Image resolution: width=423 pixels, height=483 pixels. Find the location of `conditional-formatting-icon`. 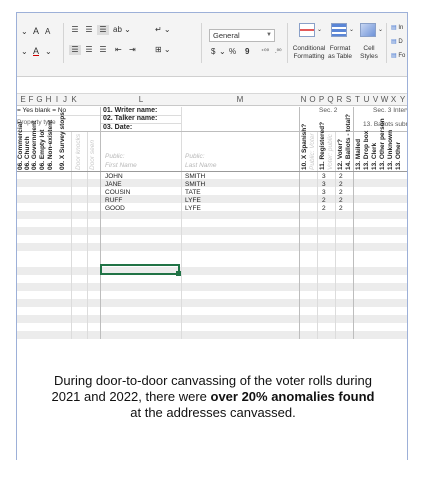

conditional-formatting-icon is located at coordinates (307, 30).